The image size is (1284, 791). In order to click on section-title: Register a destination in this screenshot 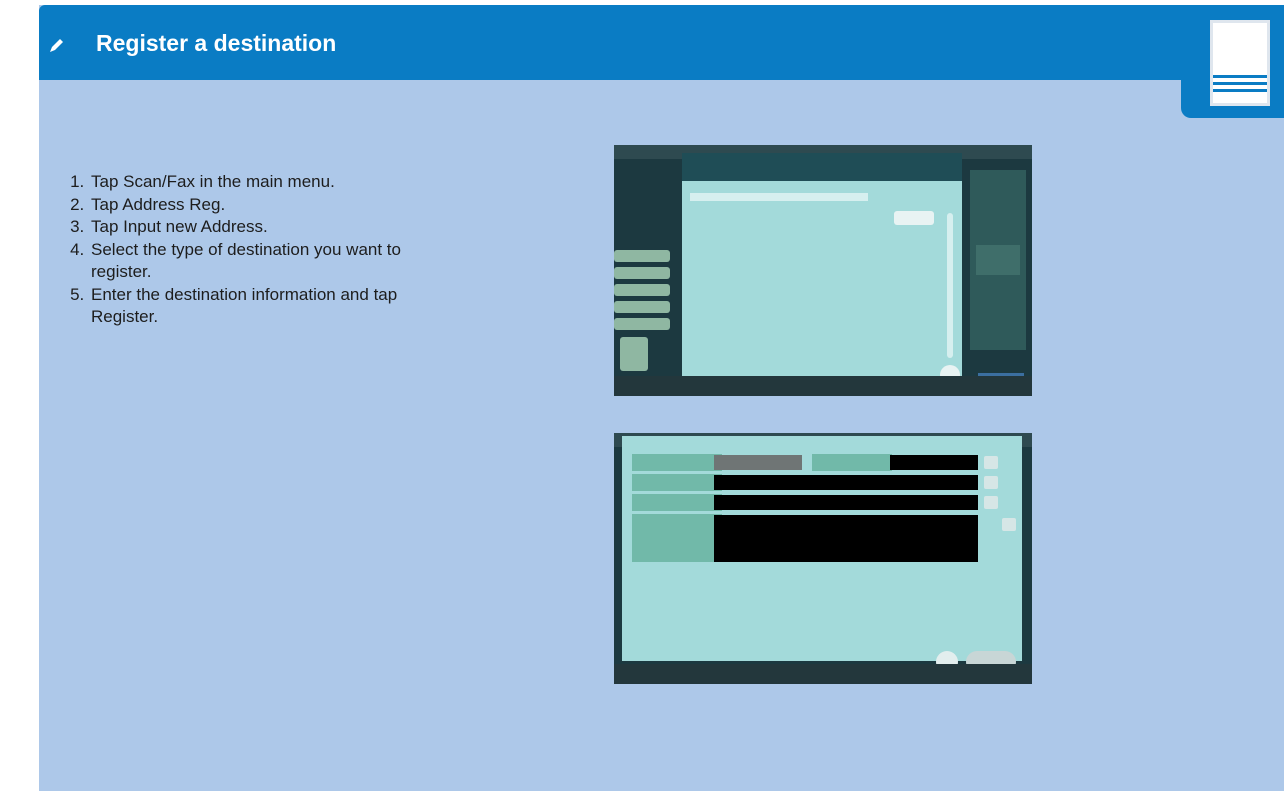, I will do `click(216, 43)`.